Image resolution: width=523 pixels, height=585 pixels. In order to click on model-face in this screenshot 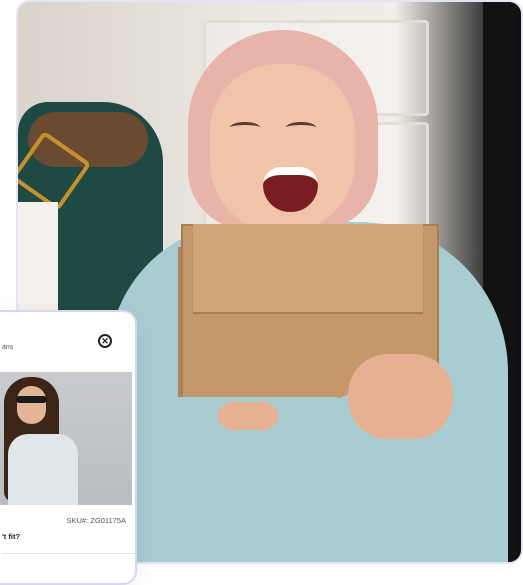, I will do `click(31, 405)`.